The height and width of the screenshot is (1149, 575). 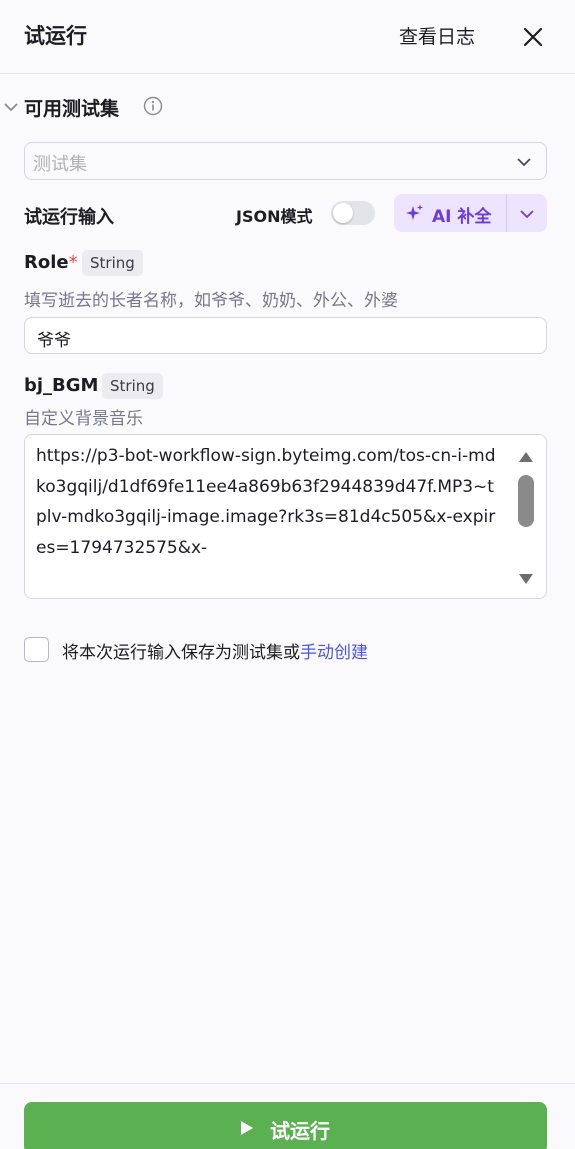 I want to click on field-name-role: Role*, so click(x=51, y=262).